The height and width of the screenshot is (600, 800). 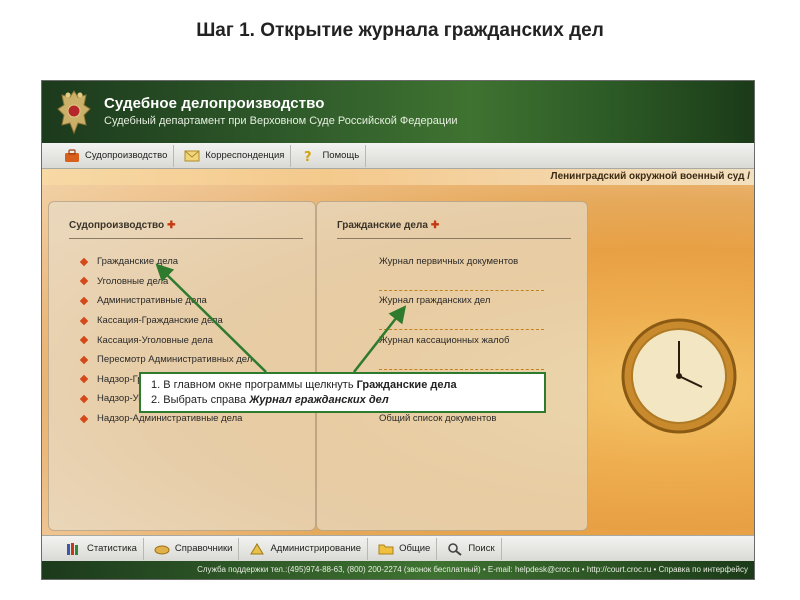 What do you see at coordinates (194, 548) in the screenshot?
I see `bottom-item-directories: Справочники` at bounding box center [194, 548].